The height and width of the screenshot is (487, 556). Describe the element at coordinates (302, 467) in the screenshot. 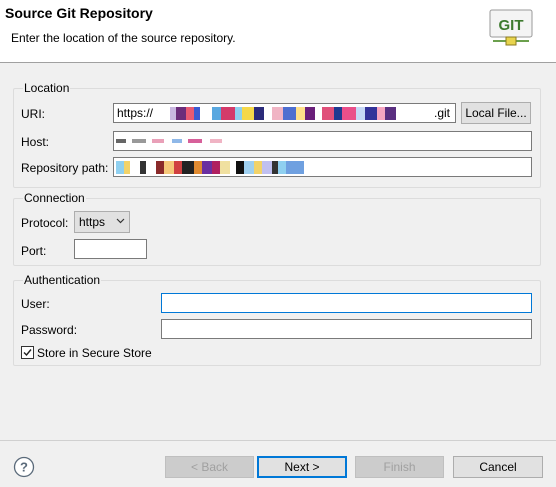

I see `next-button: Next >` at that location.